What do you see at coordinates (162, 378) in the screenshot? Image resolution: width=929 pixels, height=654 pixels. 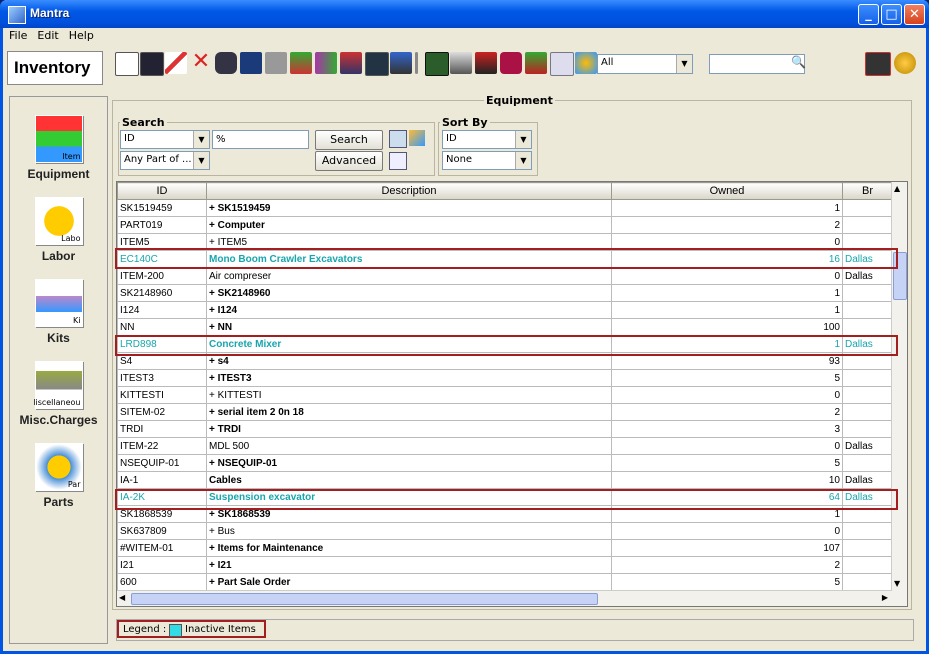 I see `cell-id: ITEST3` at bounding box center [162, 378].